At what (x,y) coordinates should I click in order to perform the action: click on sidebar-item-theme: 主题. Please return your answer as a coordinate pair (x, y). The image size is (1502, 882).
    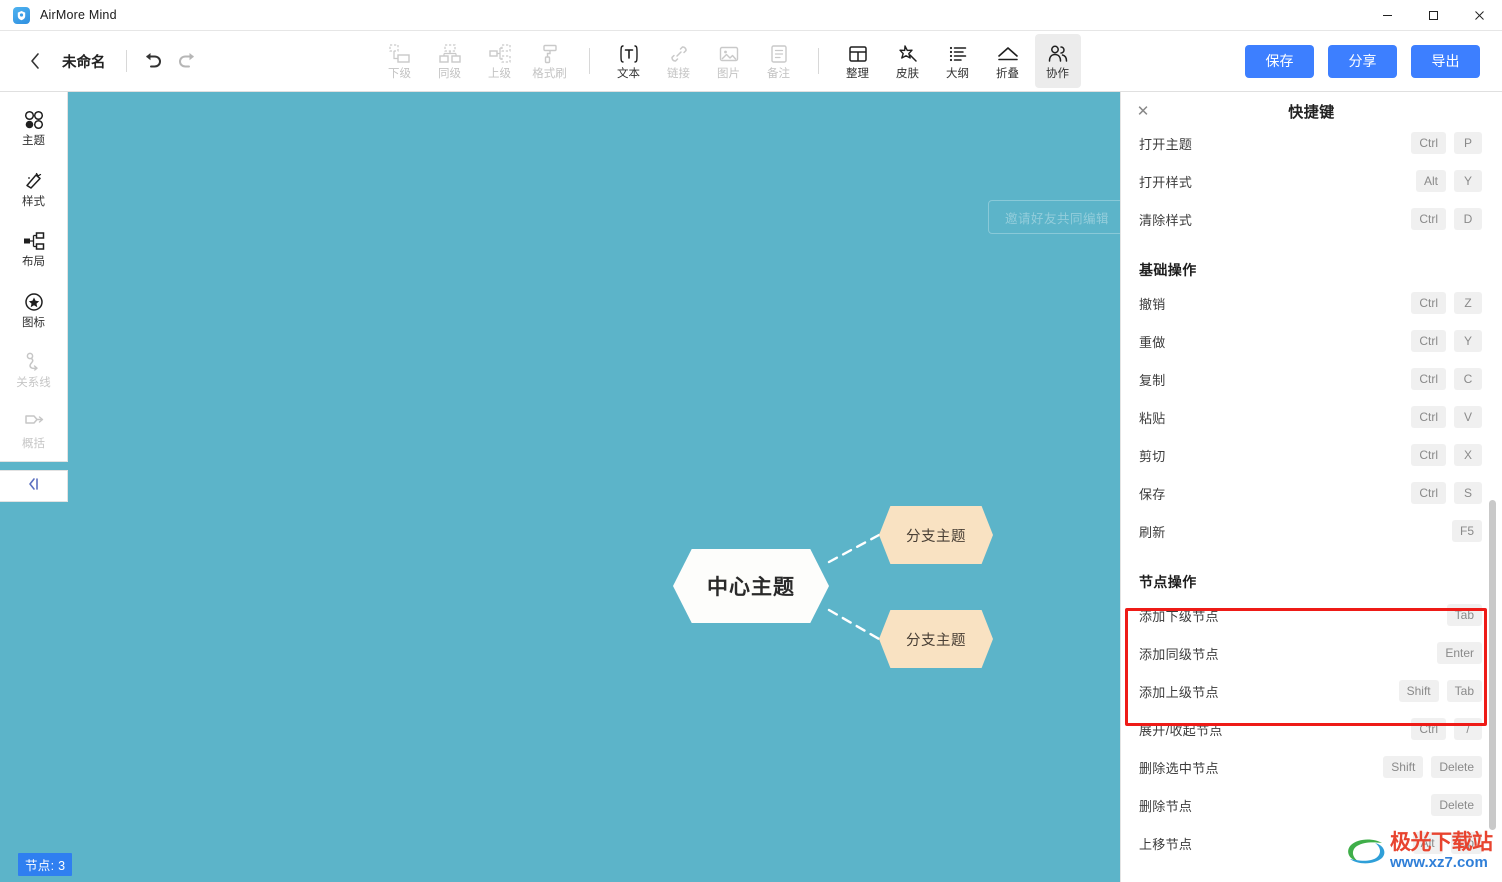
    Looking at the image, I should click on (34, 128).